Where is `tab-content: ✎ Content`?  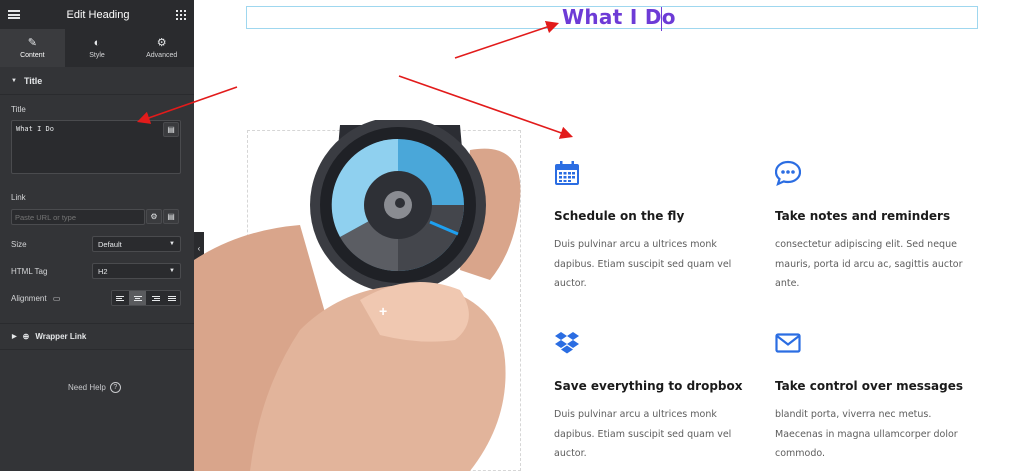
tab-content: ✎ Content is located at coordinates (32, 48).